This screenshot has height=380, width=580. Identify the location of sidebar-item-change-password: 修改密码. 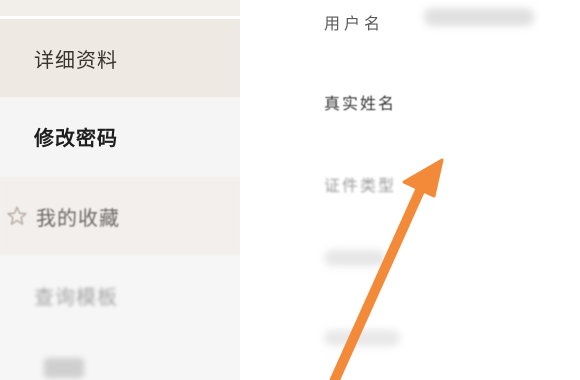
(120, 136).